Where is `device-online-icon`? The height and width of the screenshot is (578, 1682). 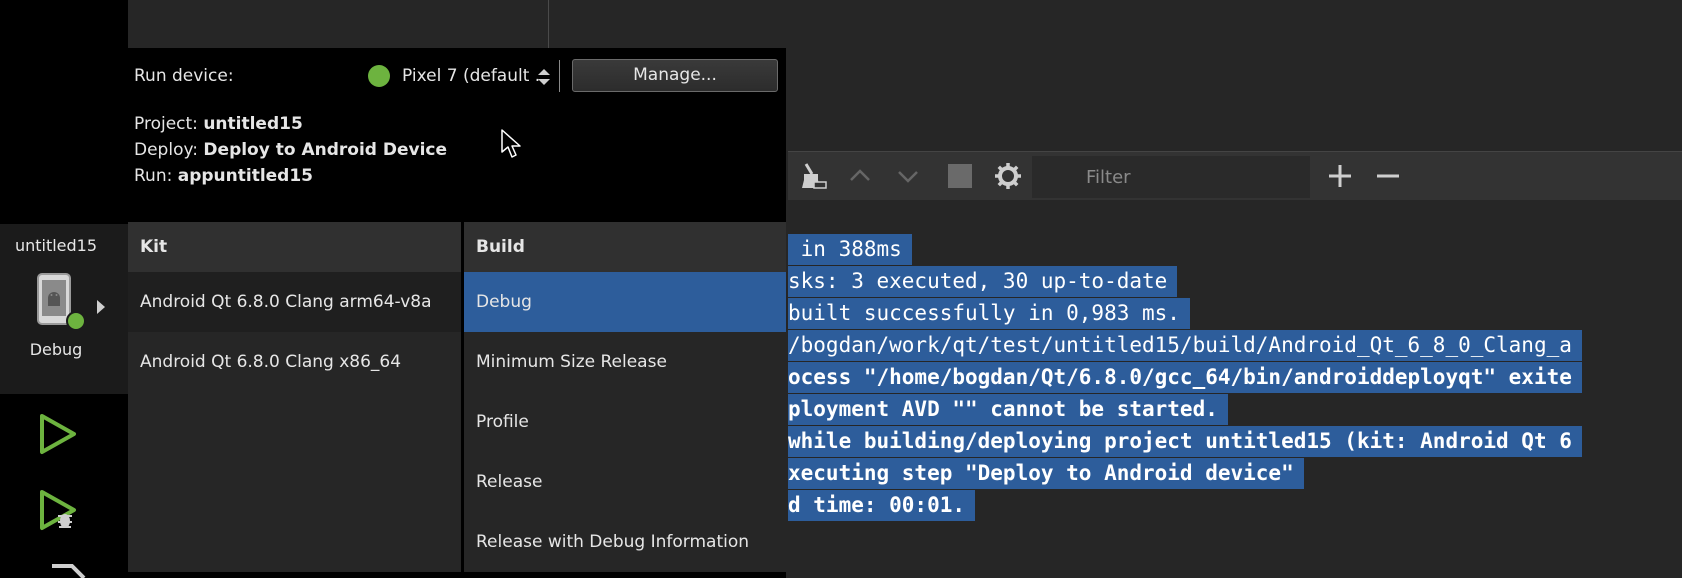 device-online-icon is located at coordinates (379, 76).